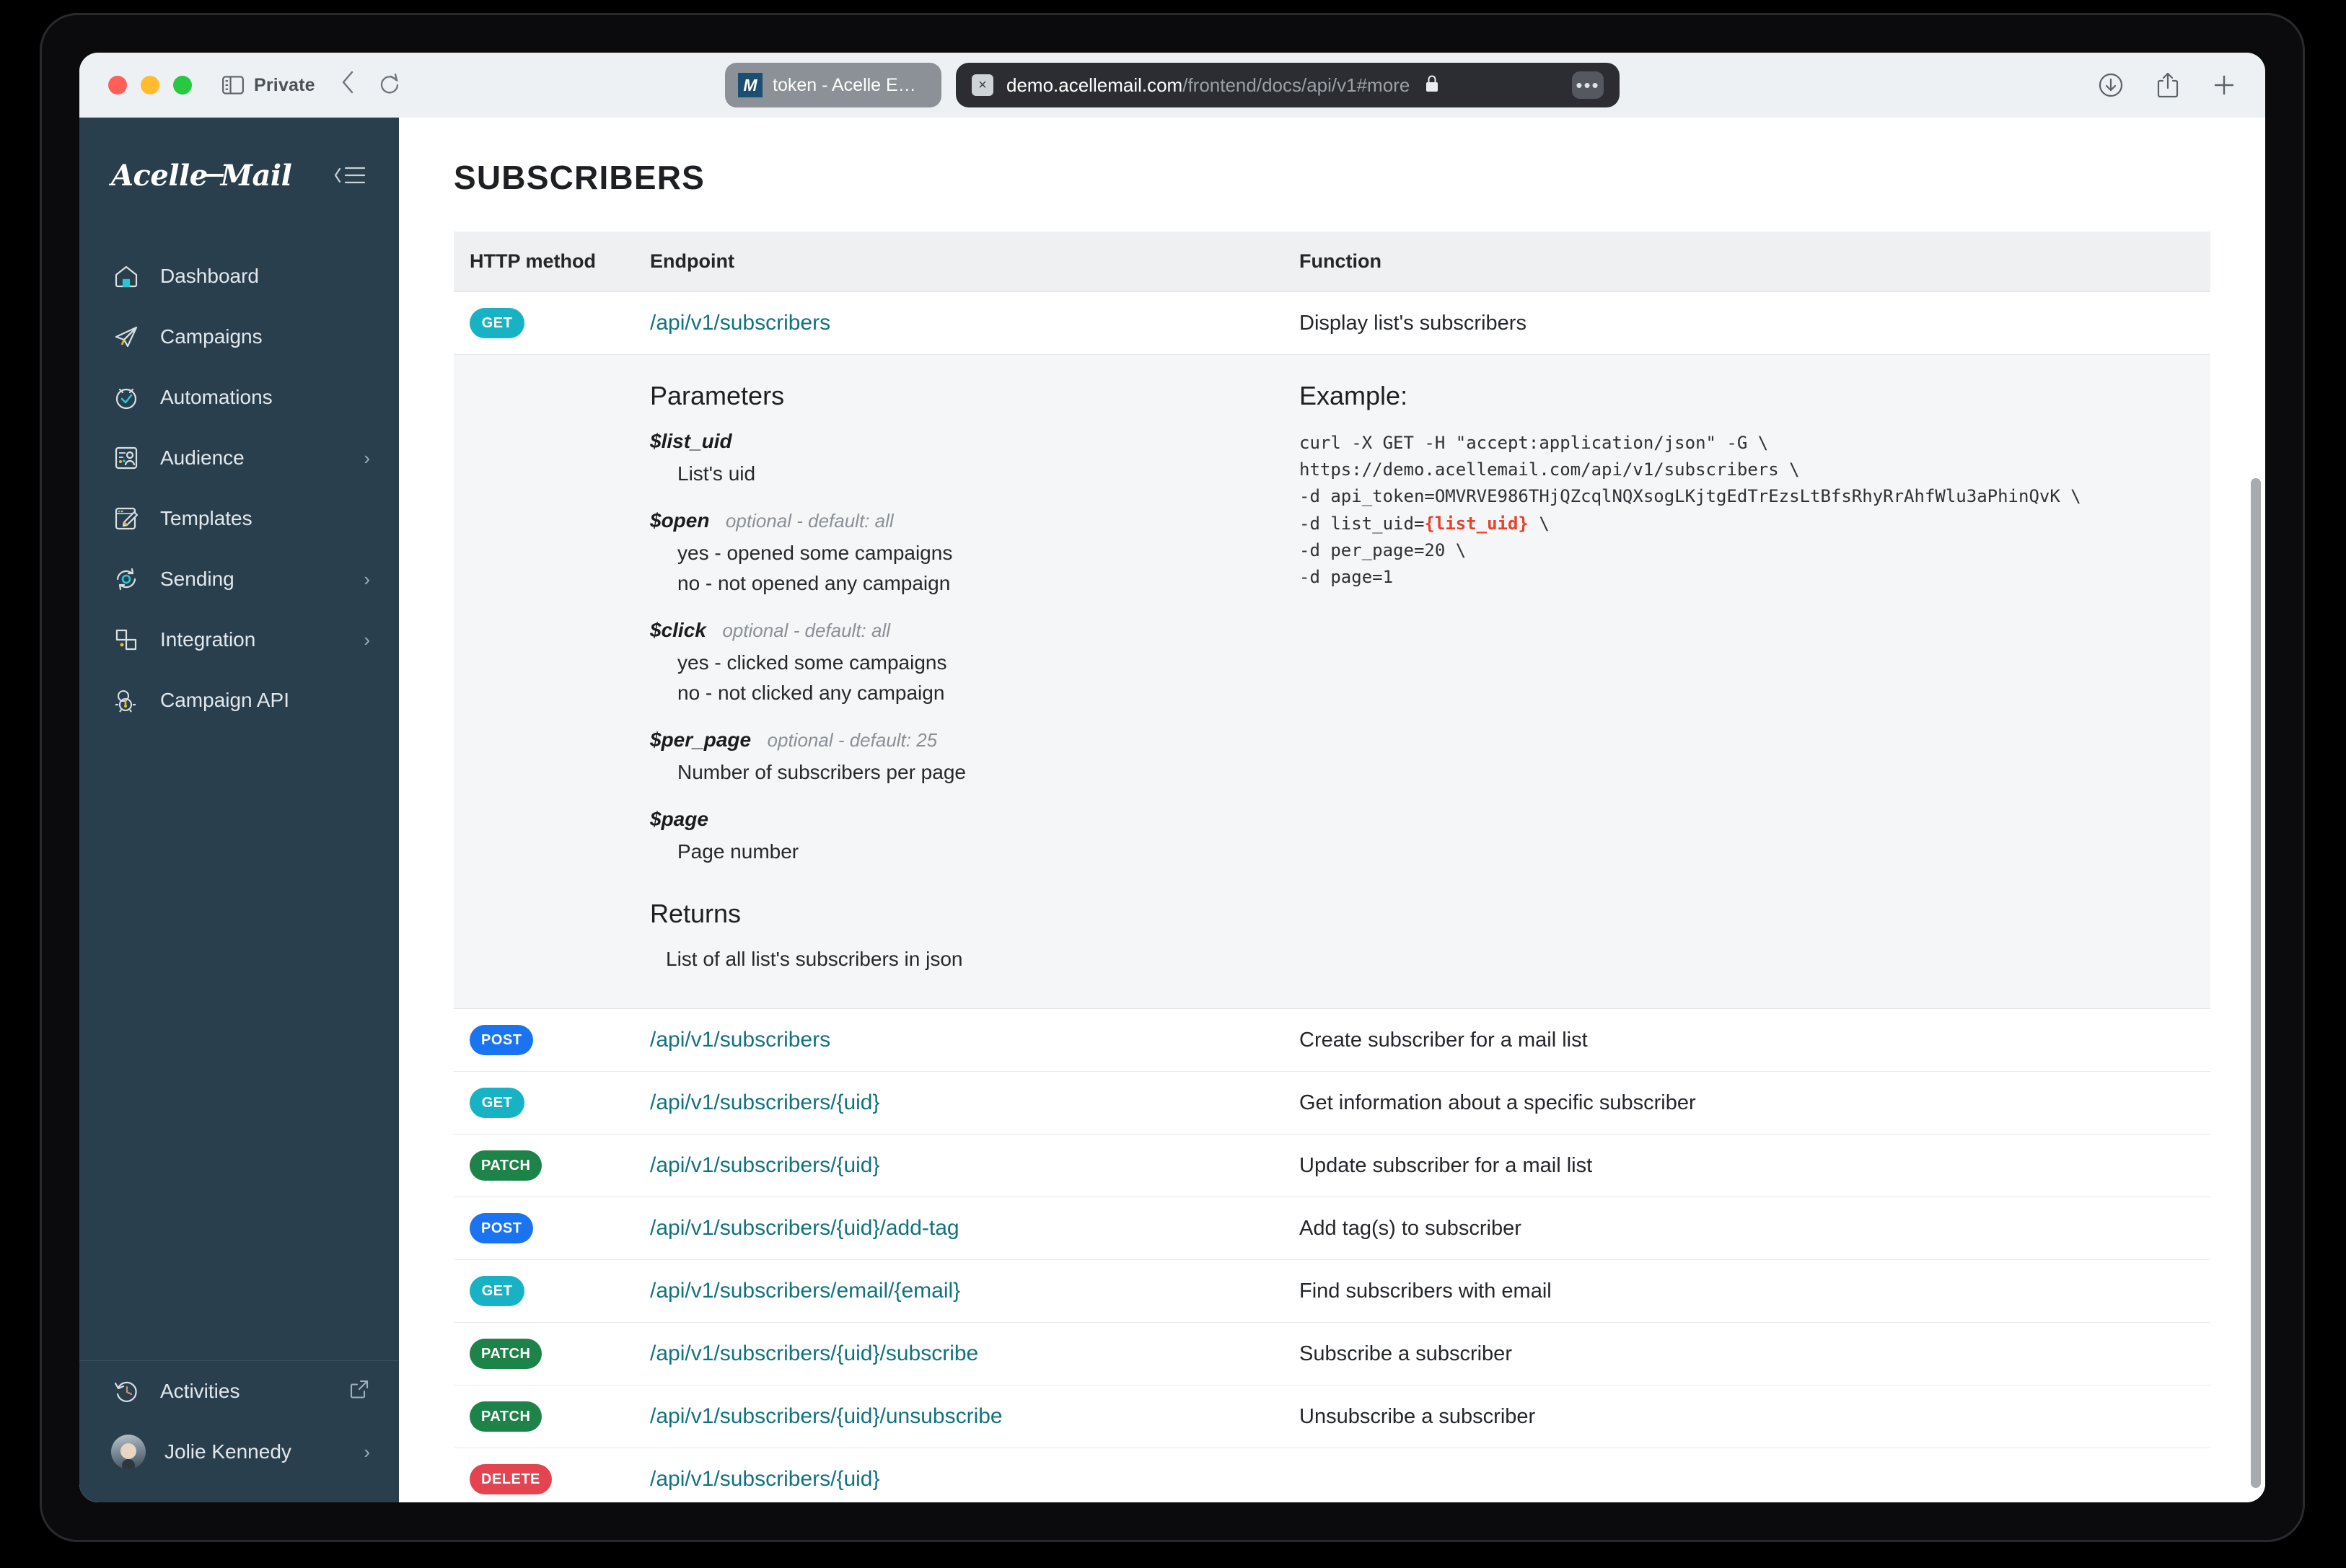 The height and width of the screenshot is (1568, 2346). What do you see at coordinates (126, 276) in the screenshot?
I see `home-icon` at bounding box center [126, 276].